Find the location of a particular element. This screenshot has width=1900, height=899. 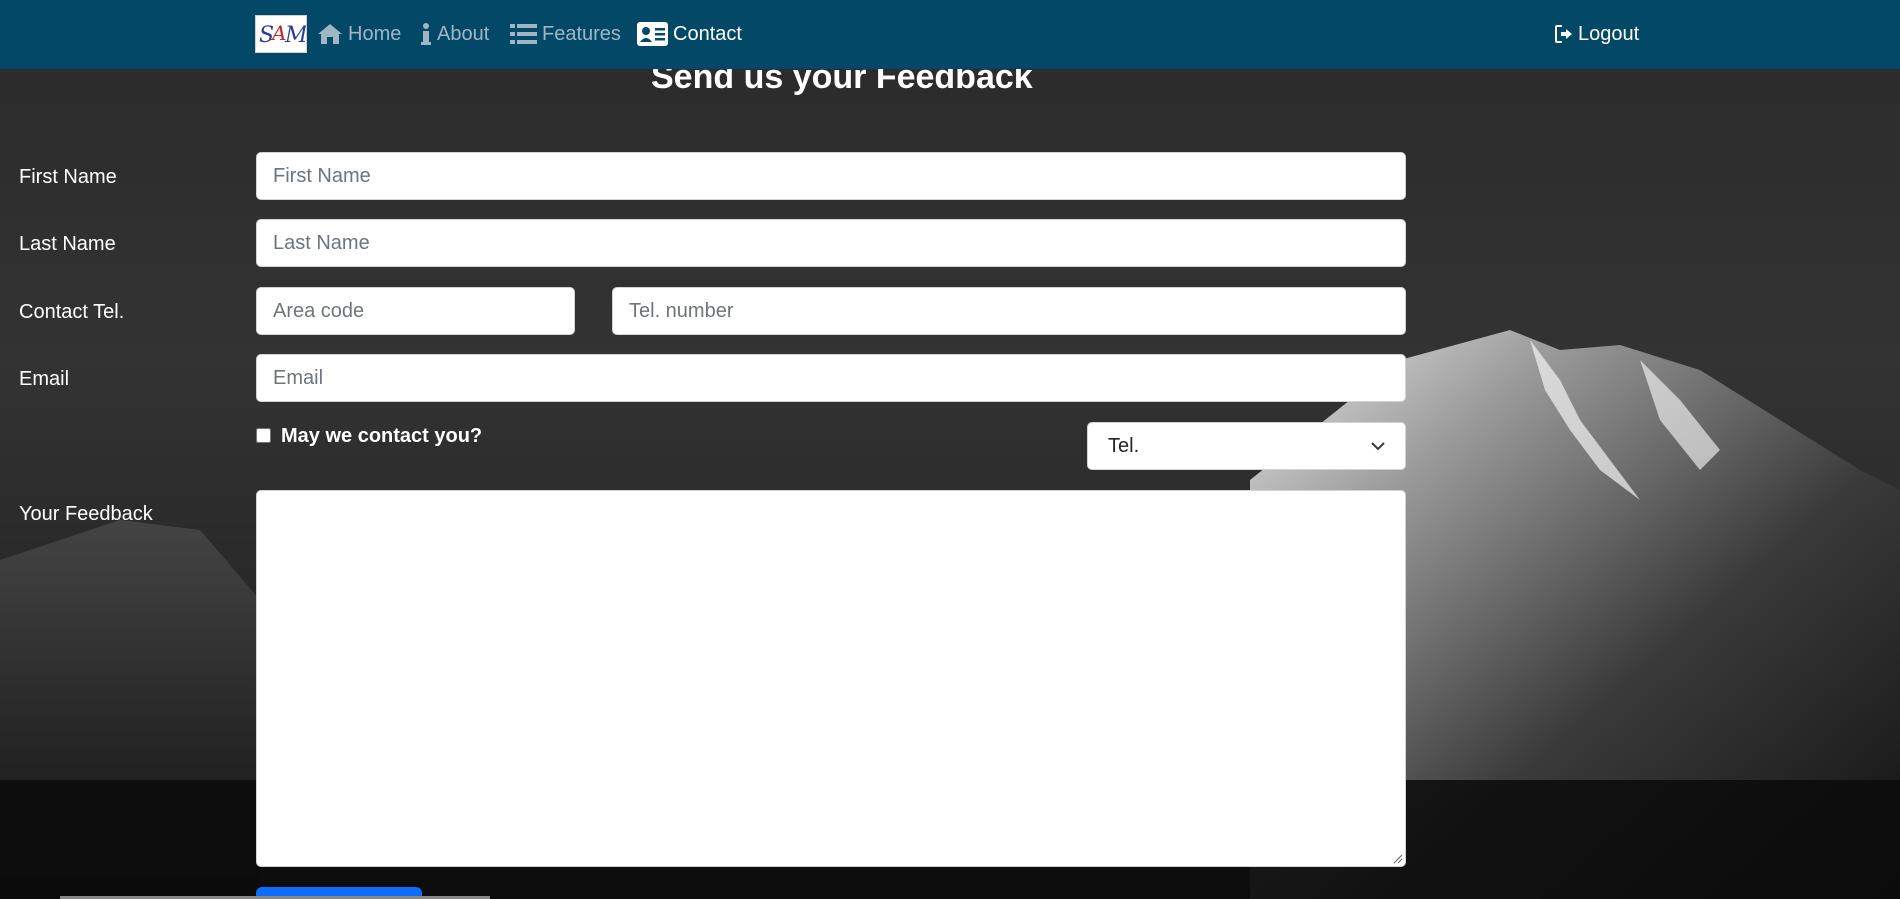

contact-card-icon is located at coordinates (652, 34).